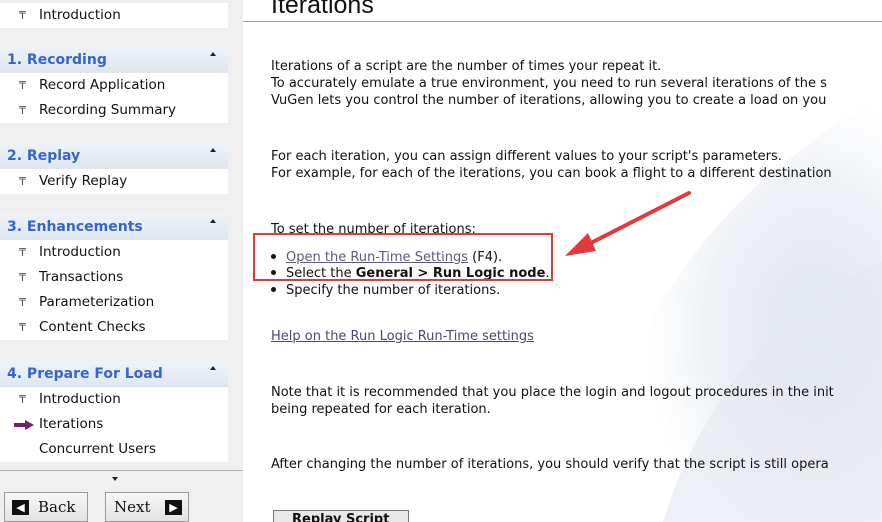 The image size is (882, 522). I want to click on nav-item-record-application: ₸ Record Application, so click(114, 85).